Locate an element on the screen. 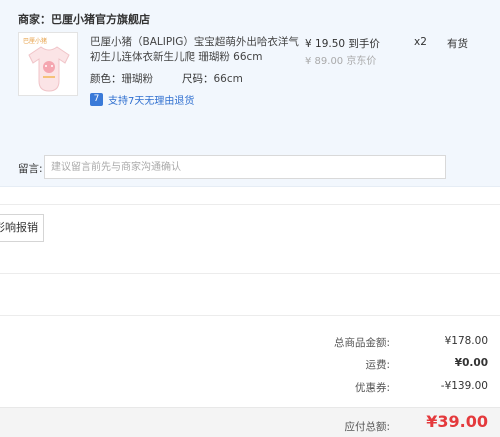  return-policy: 7 支持7天无理由退货 is located at coordinates (142, 99).